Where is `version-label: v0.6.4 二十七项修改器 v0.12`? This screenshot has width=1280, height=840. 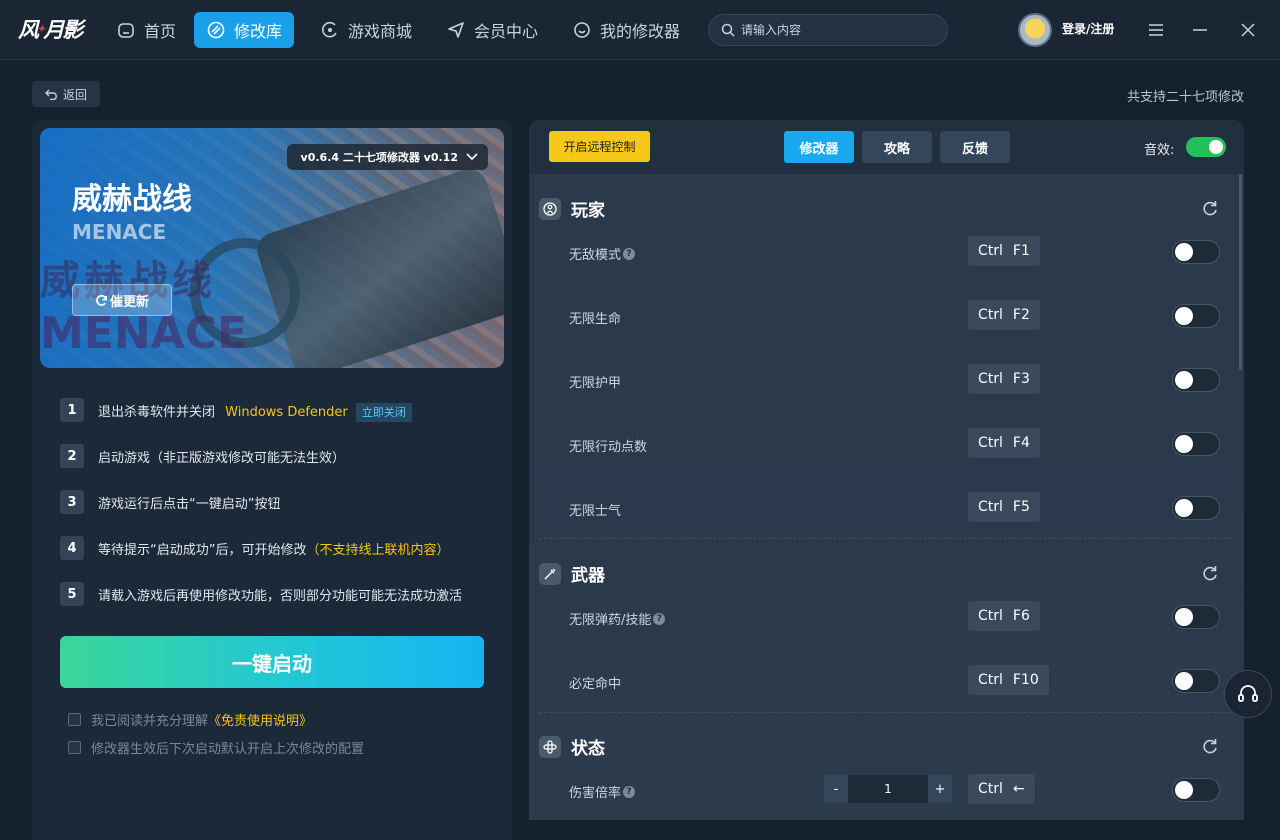
version-label: v0.6.4 二十七项修改器 v0.12 is located at coordinates (379, 157).